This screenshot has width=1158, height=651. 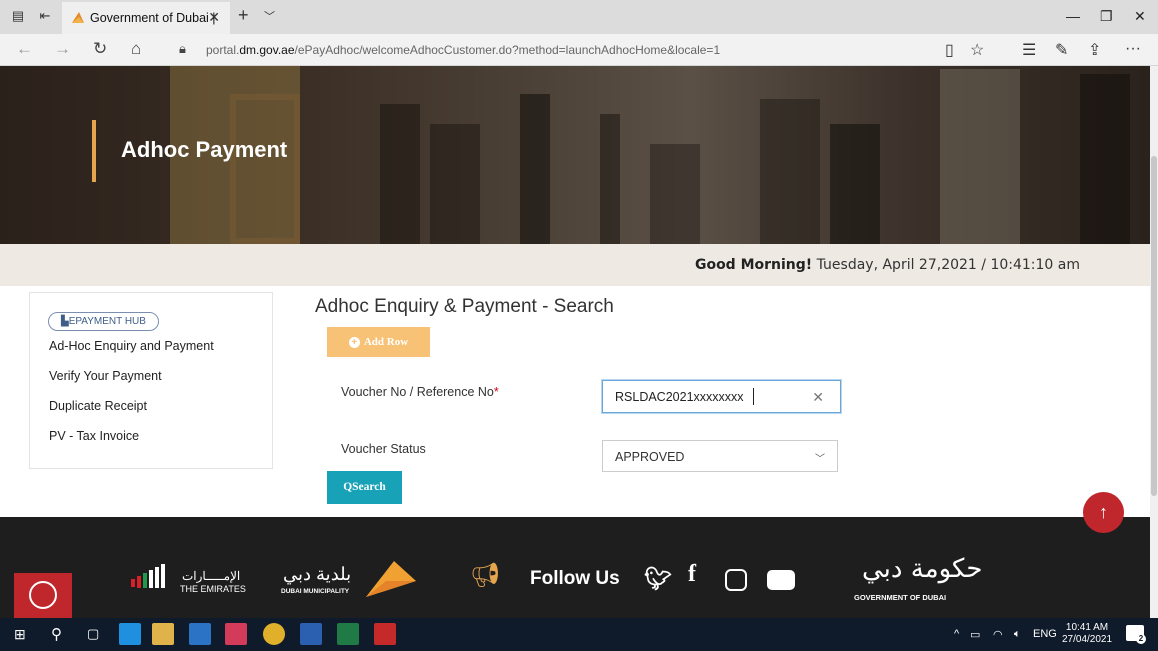 What do you see at coordinates (1045, 634) in the screenshot?
I see `language-indicator: ENG` at bounding box center [1045, 634].